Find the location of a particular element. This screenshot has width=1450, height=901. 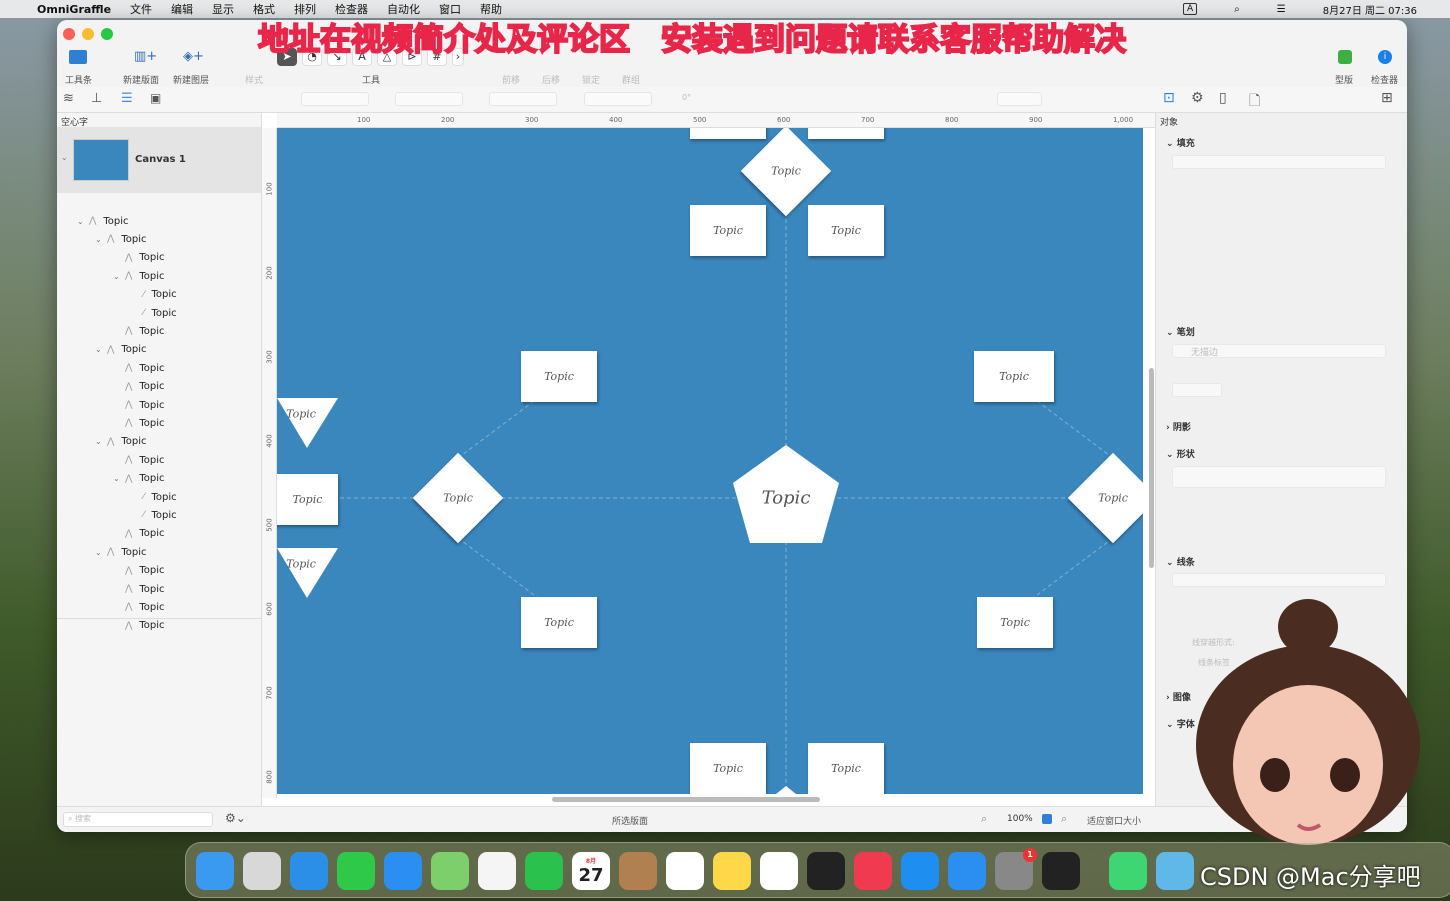

maps-icon is located at coordinates (450, 871).